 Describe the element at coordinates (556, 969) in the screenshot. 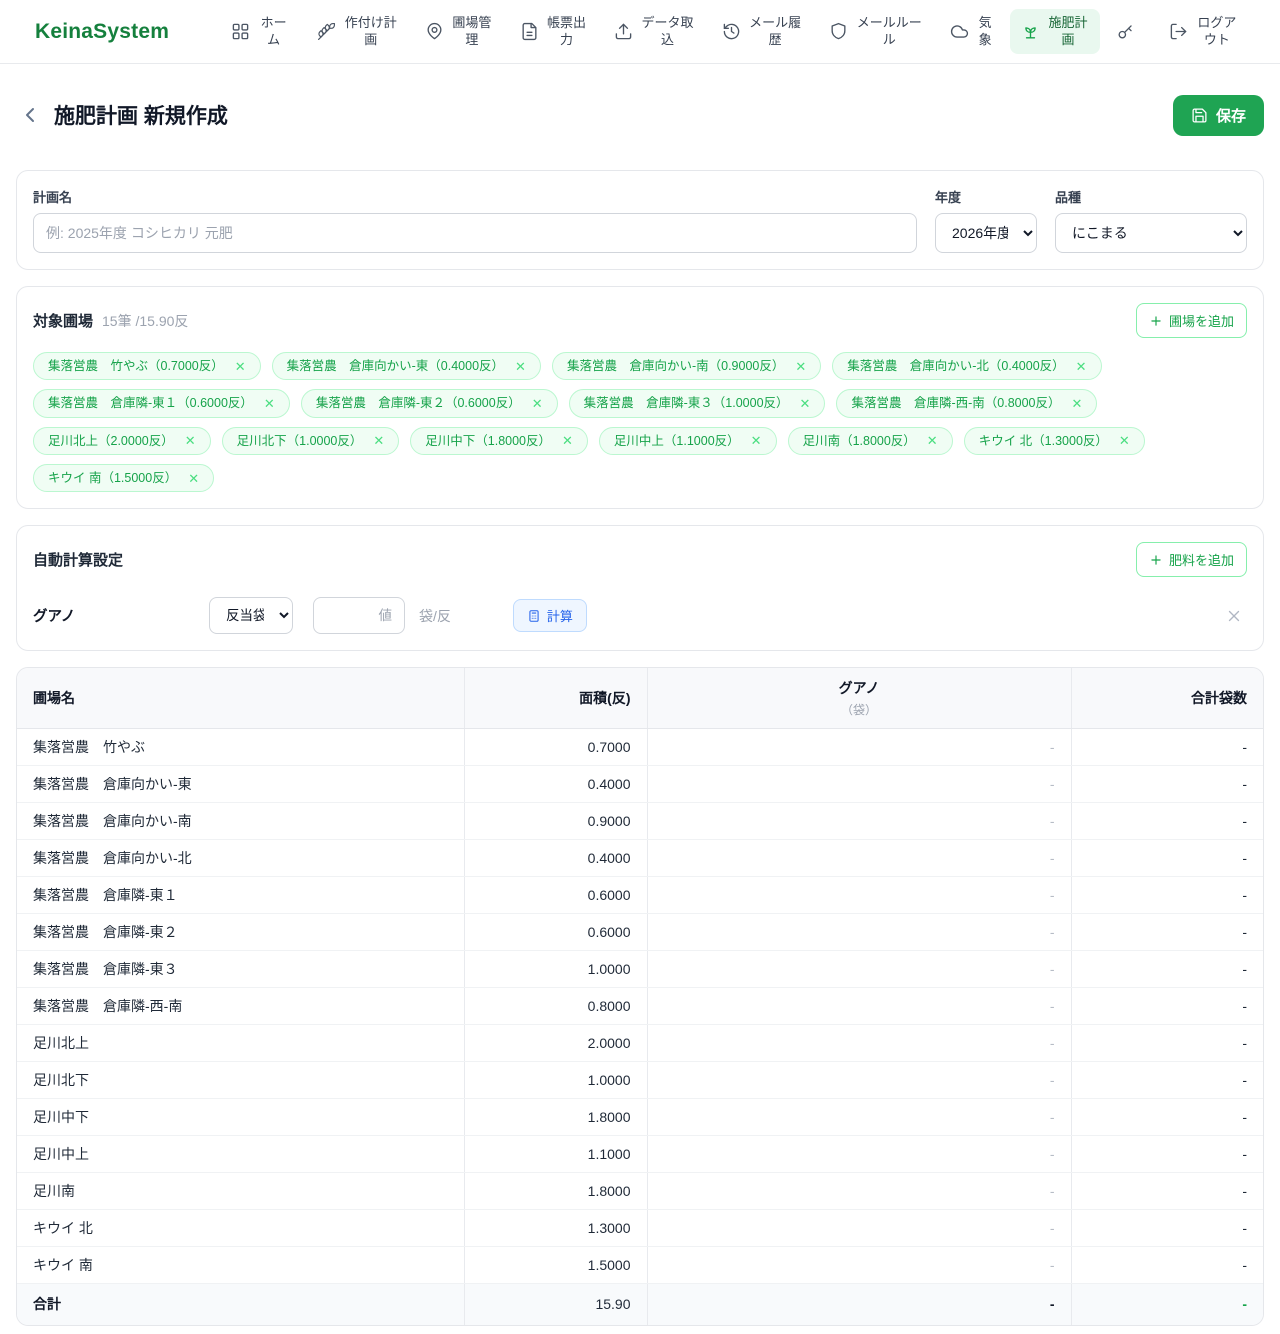

I see `cell-area: 1.0000` at that location.